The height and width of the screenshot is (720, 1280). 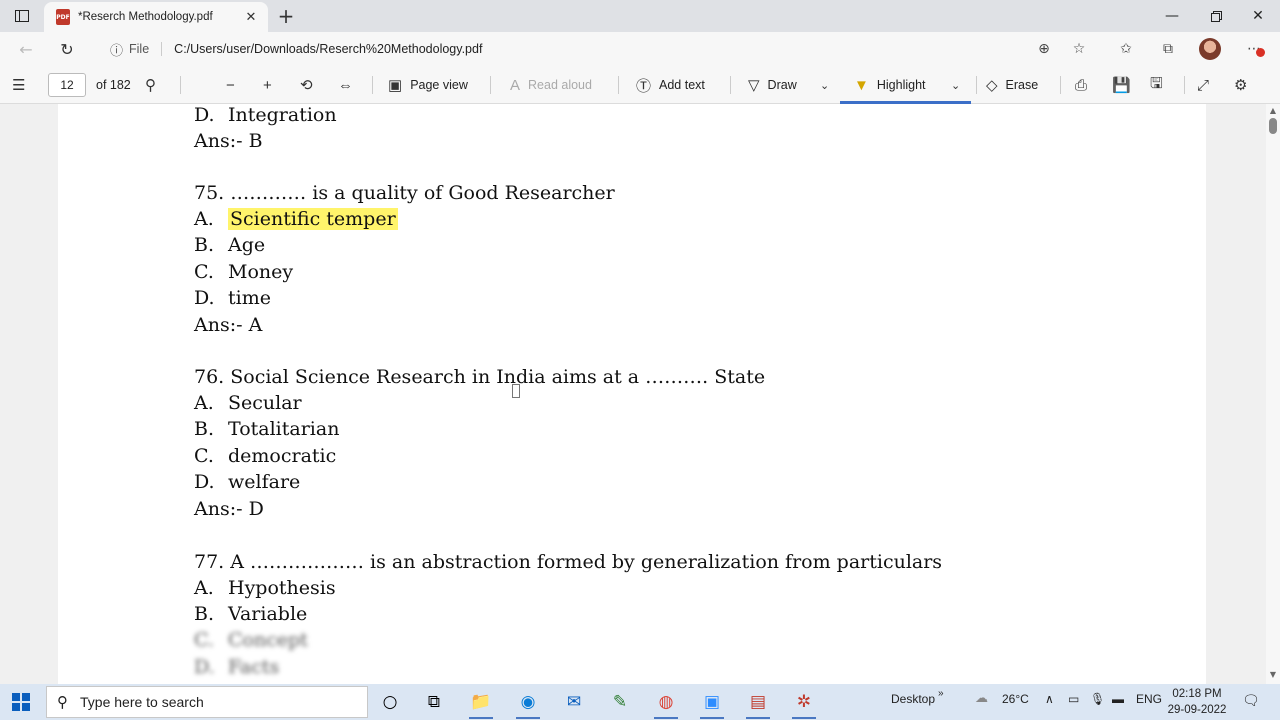 I want to click on meet-now-icon: ▭, so click(x=1073, y=699).